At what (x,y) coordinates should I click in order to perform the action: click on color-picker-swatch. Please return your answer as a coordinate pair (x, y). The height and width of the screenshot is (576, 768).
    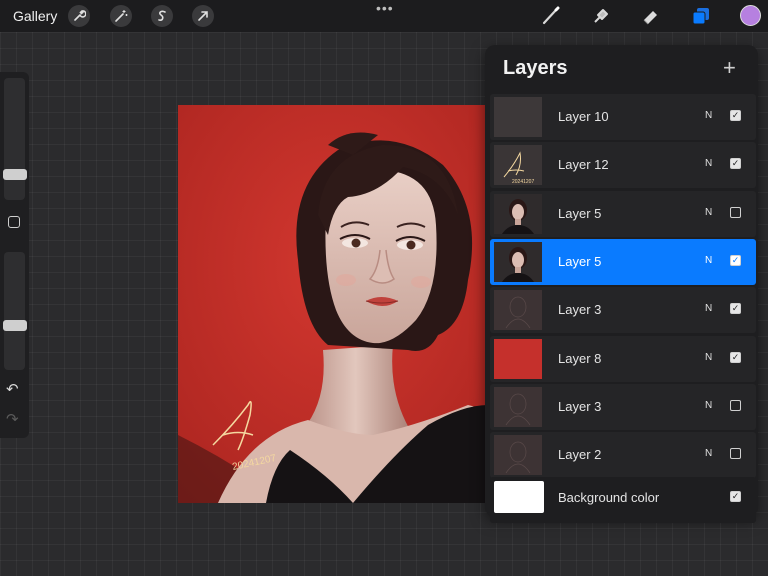
    Looking at the image, I should click on (750, 15).